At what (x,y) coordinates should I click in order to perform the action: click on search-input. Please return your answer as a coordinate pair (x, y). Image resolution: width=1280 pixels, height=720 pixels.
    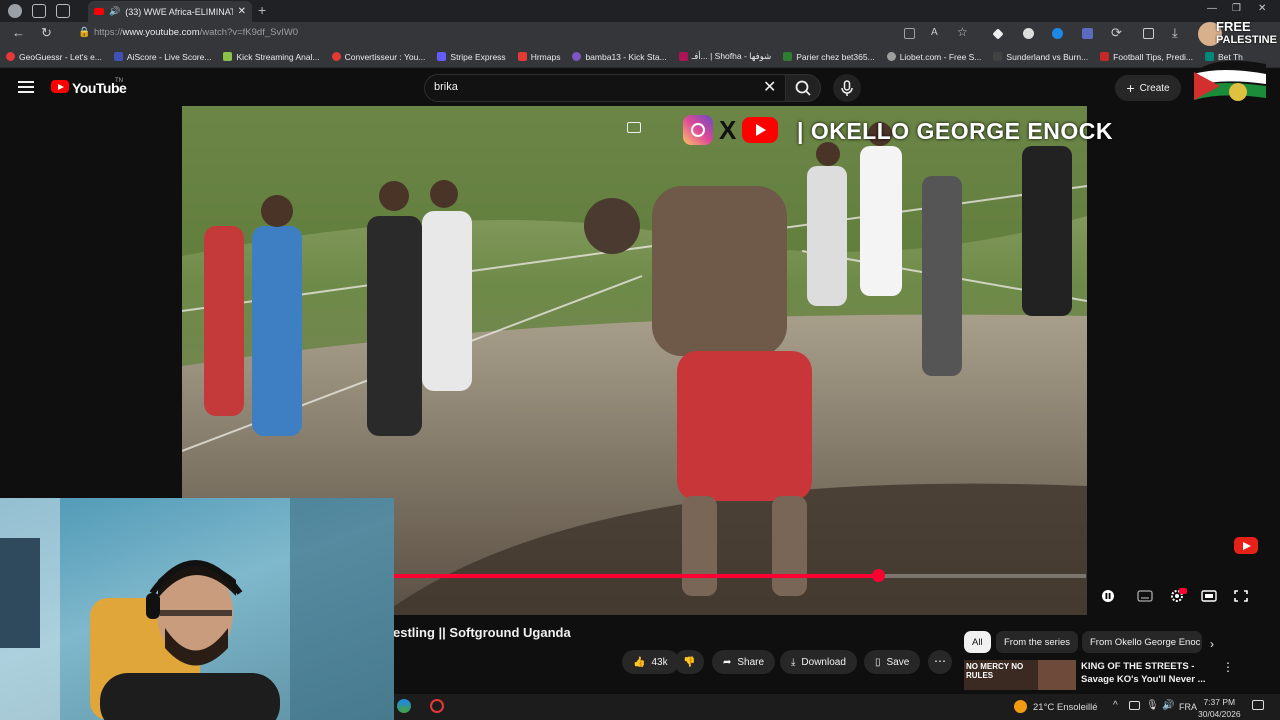
    Looking at the image, I should click on (605, 88).